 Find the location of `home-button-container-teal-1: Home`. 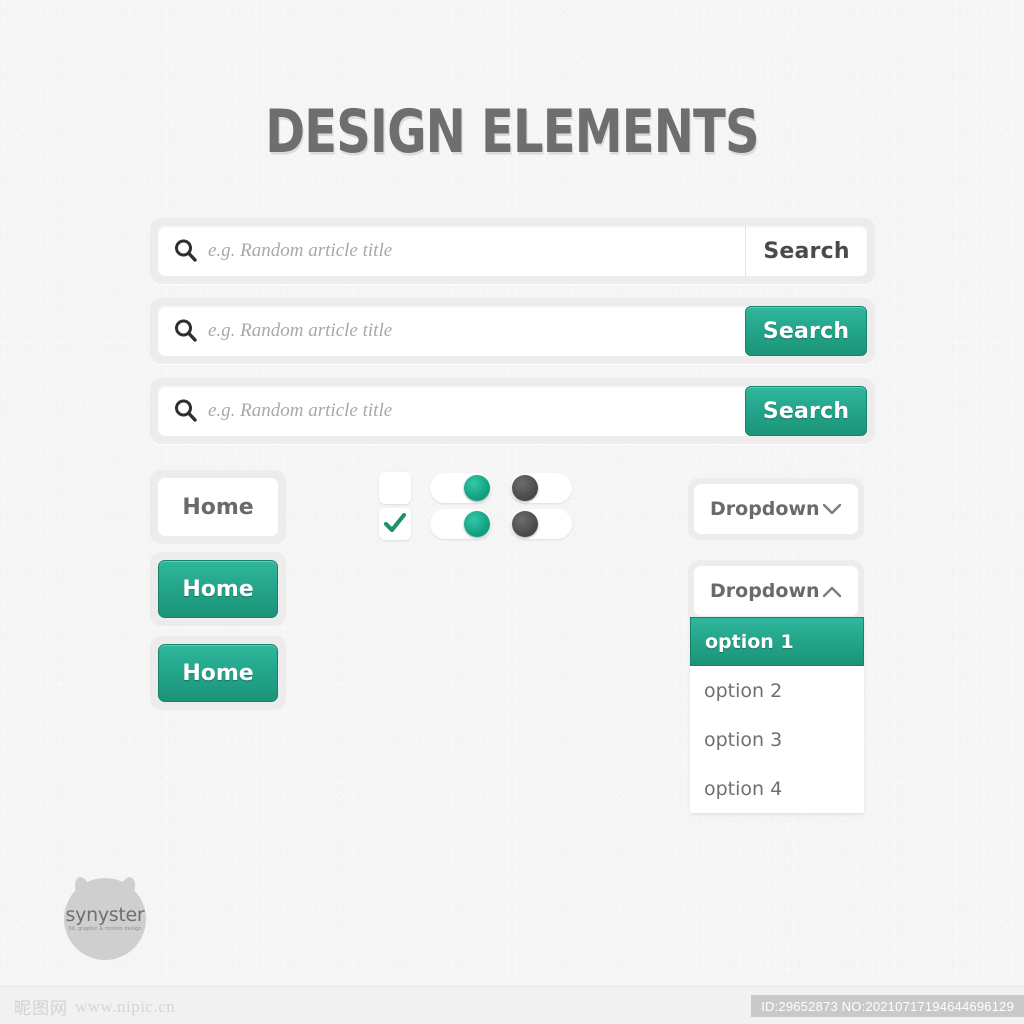

home-button-container-teal-1: Home is located at coordinates (218, 589).